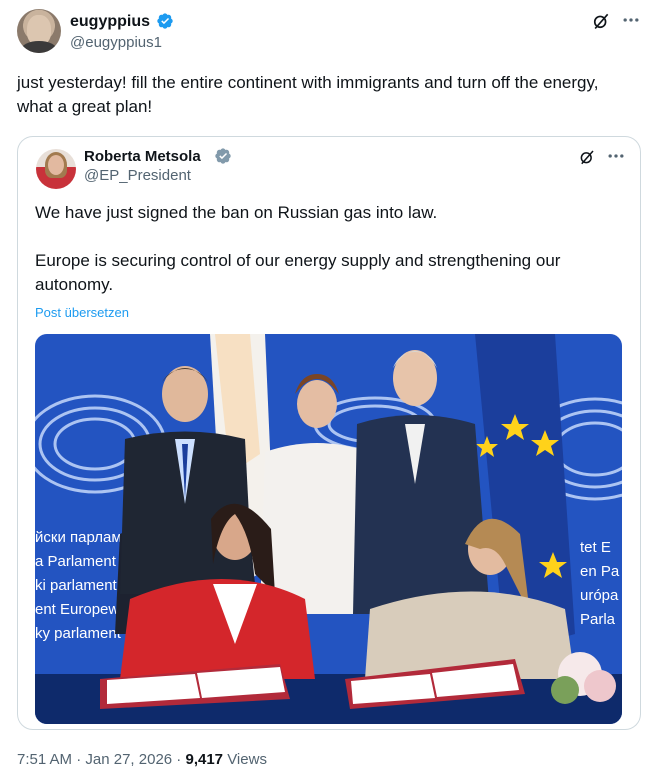  What do you see at coordinates (128, 759) in the screenshot?
I see `post-date: Jan 27, 2026` at bounding box center [128, 759].